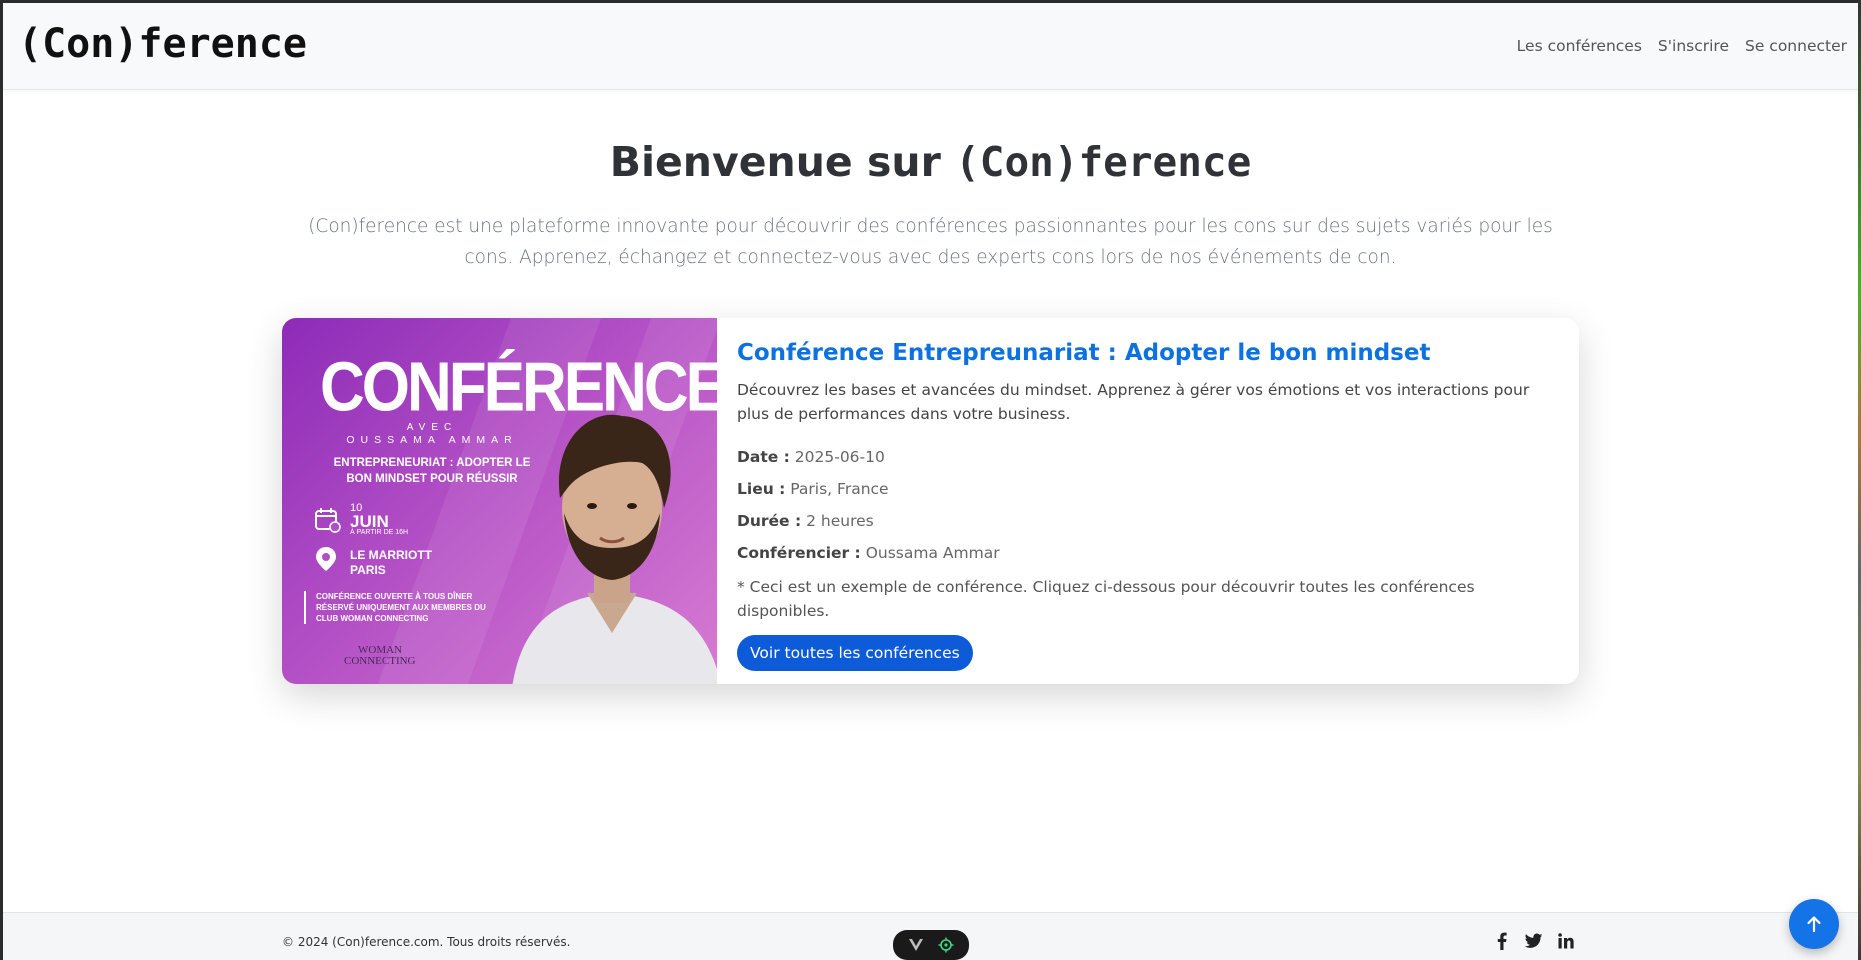  I want to click on meta-duration-label: Durée :, so click(769, 521).